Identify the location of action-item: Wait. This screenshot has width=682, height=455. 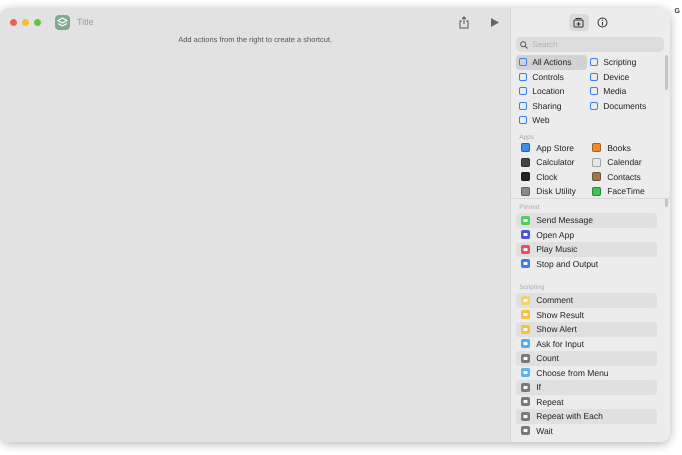
(586, 431).